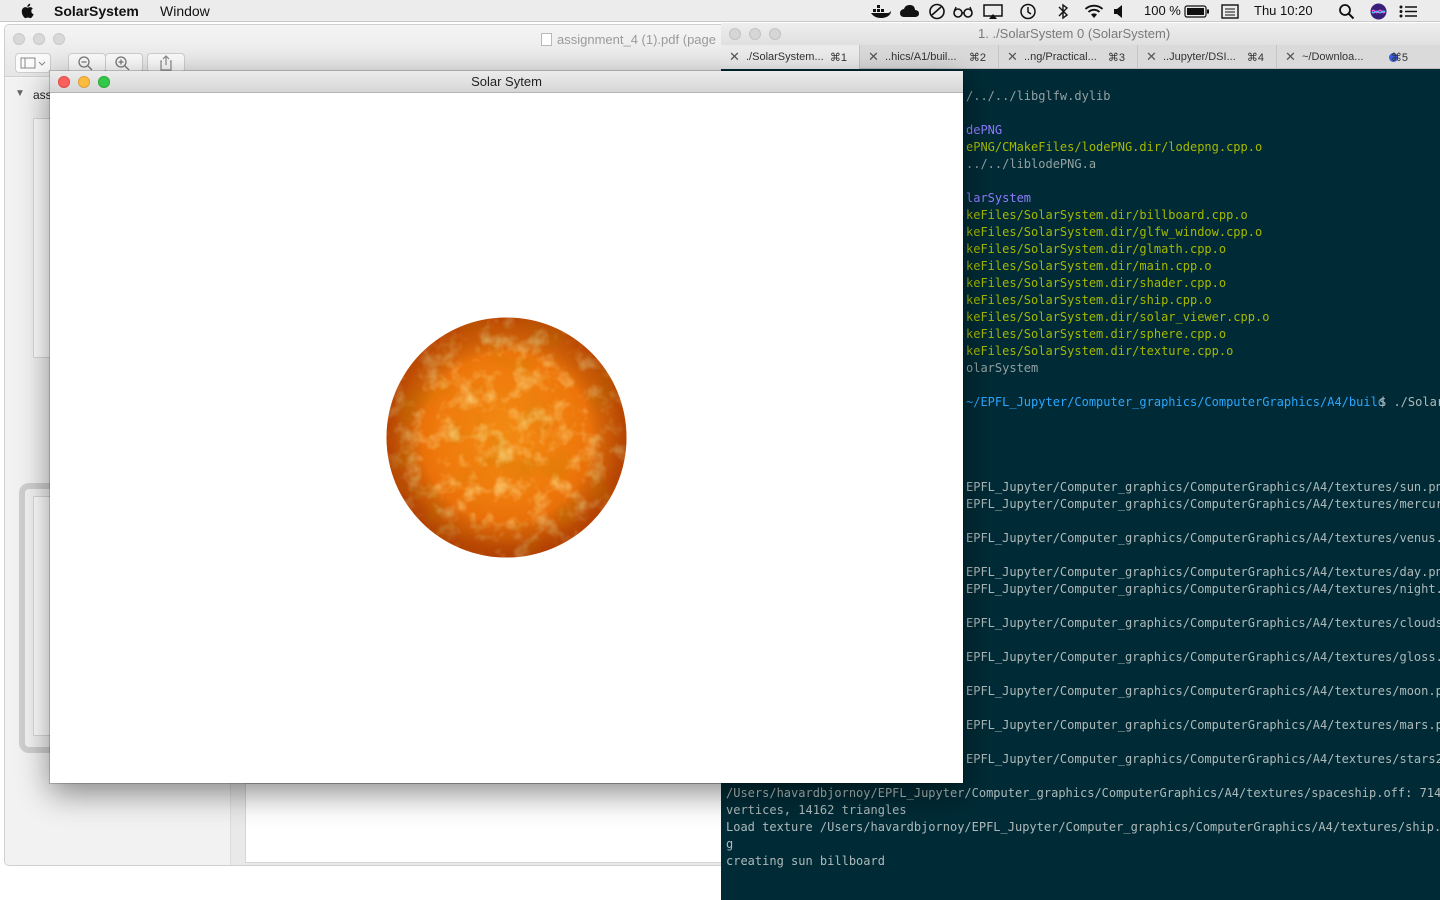 The width and height of the screenshot is (1440, 900). Describe the element at coordinates (720, 11) in the screenshot. I see `menu-bar: SolarSystem Window 100 % Thu 10:20` at that location.